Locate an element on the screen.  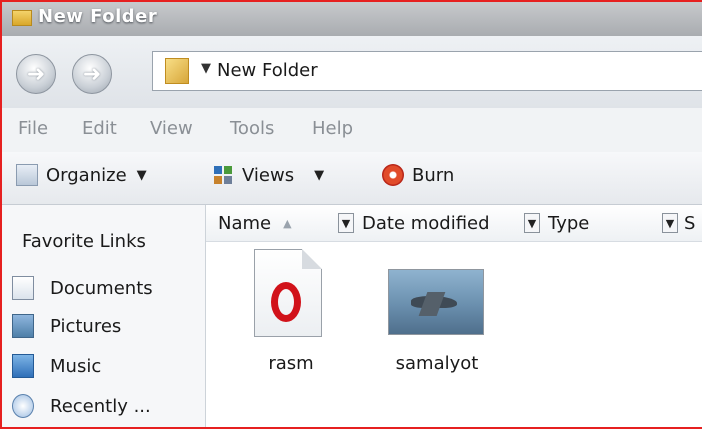
forward-button: ➜ is located at coordinates (92, 74).